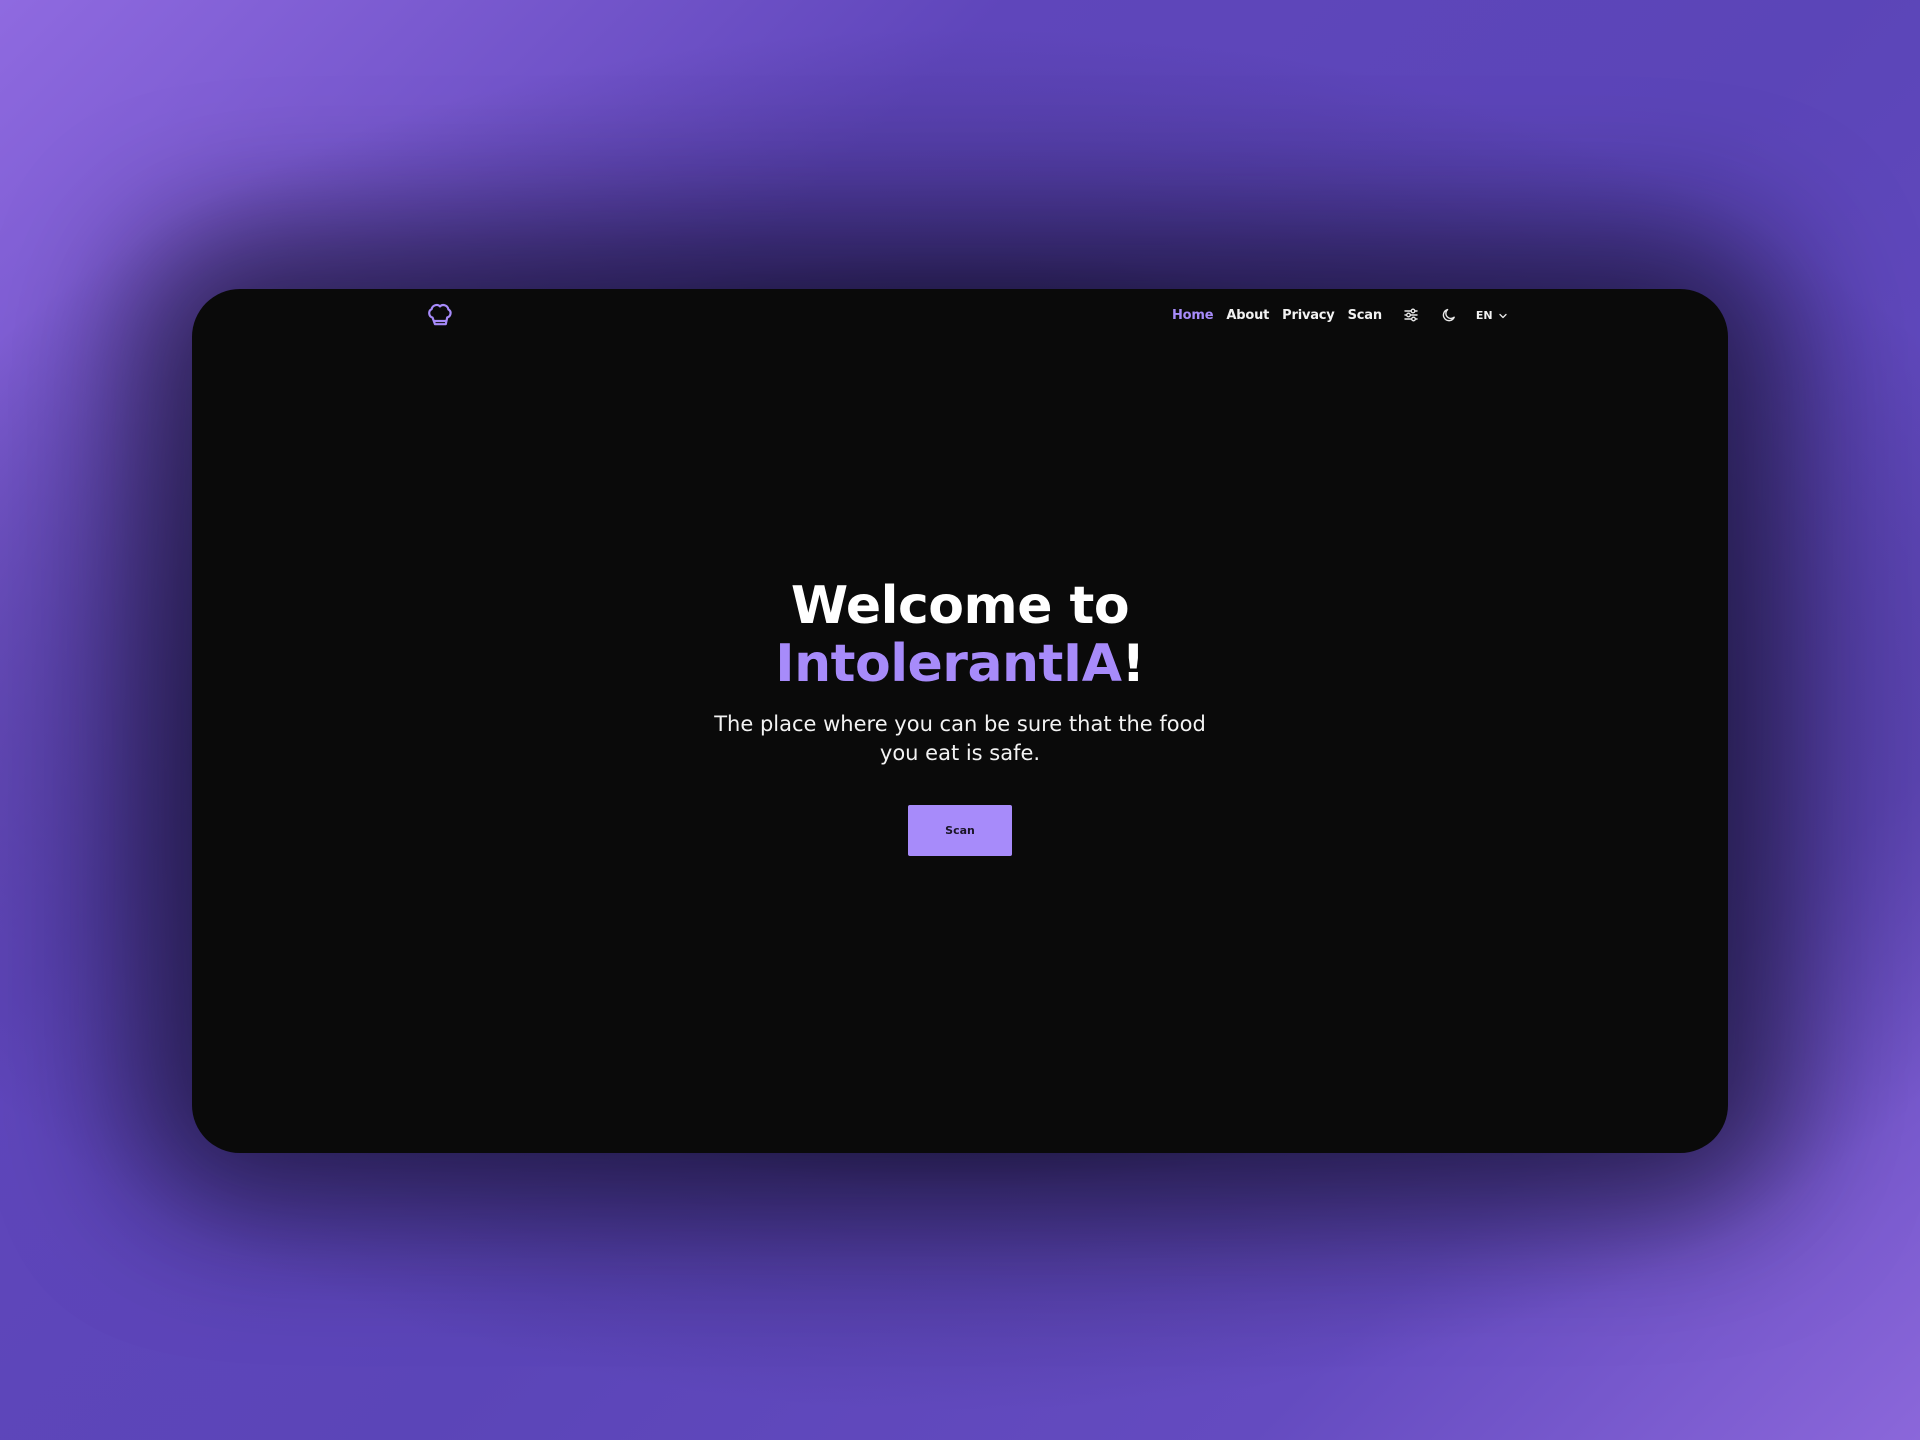 Image resolution: width=1920 pixels, height=1440 pixels. What do you see at coordinates (960, 606) in the screenshot?
I see `hero-title-line1: Welcome to` at bounding box center [960, 606].